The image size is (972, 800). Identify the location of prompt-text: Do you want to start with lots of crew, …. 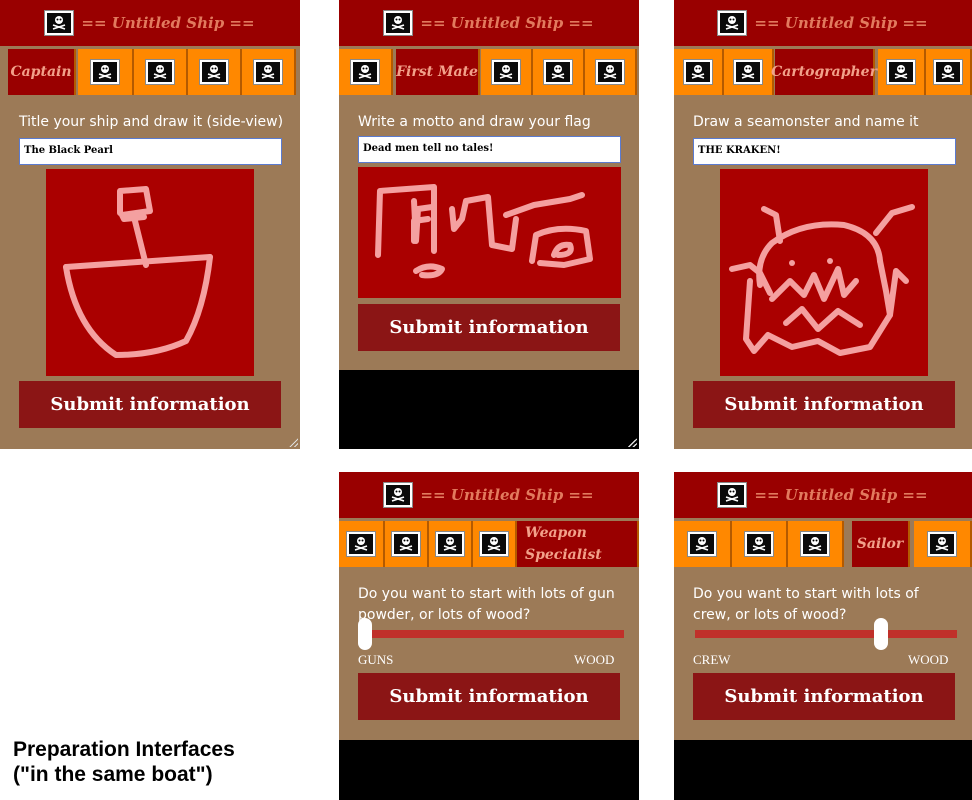
(806, 604).